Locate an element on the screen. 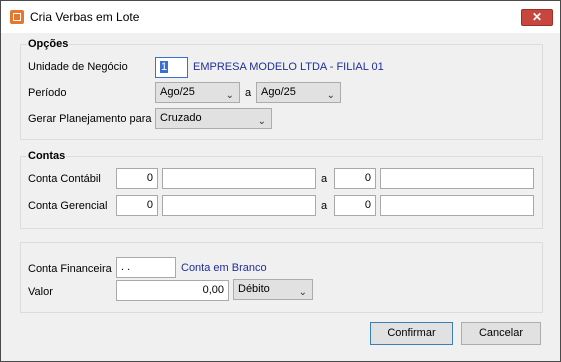 This screenshot has height=362, width=561. cancelar-button: Cancelar is located at coordinates (501, 333).